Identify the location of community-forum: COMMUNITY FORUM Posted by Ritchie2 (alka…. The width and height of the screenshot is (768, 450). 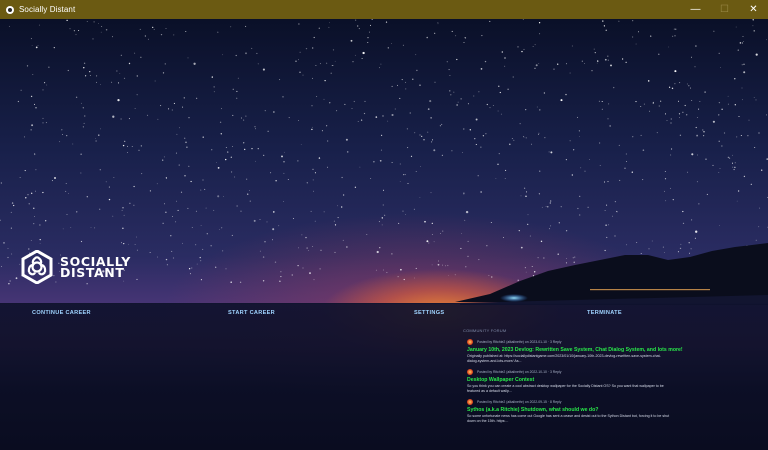
(597, 378).